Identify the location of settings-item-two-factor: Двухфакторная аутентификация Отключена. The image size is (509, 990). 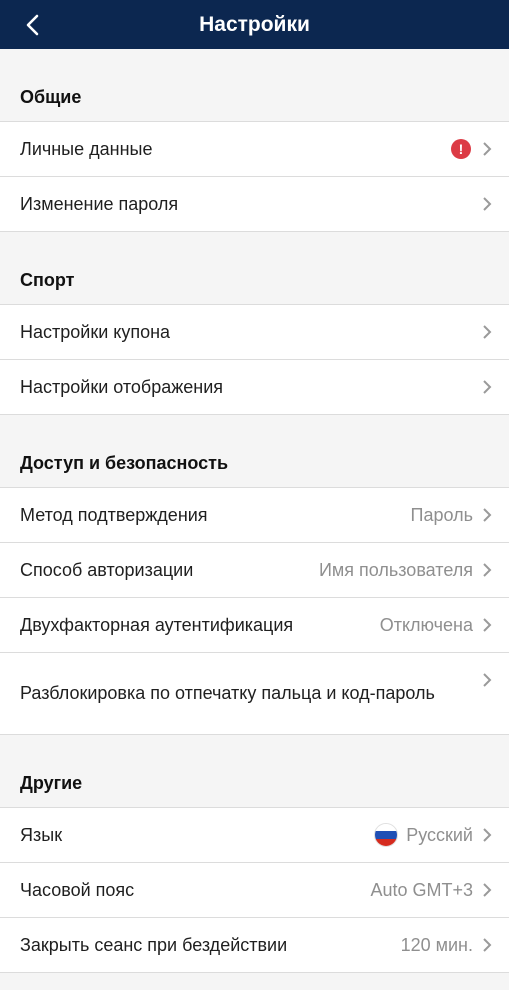
(254, 625).